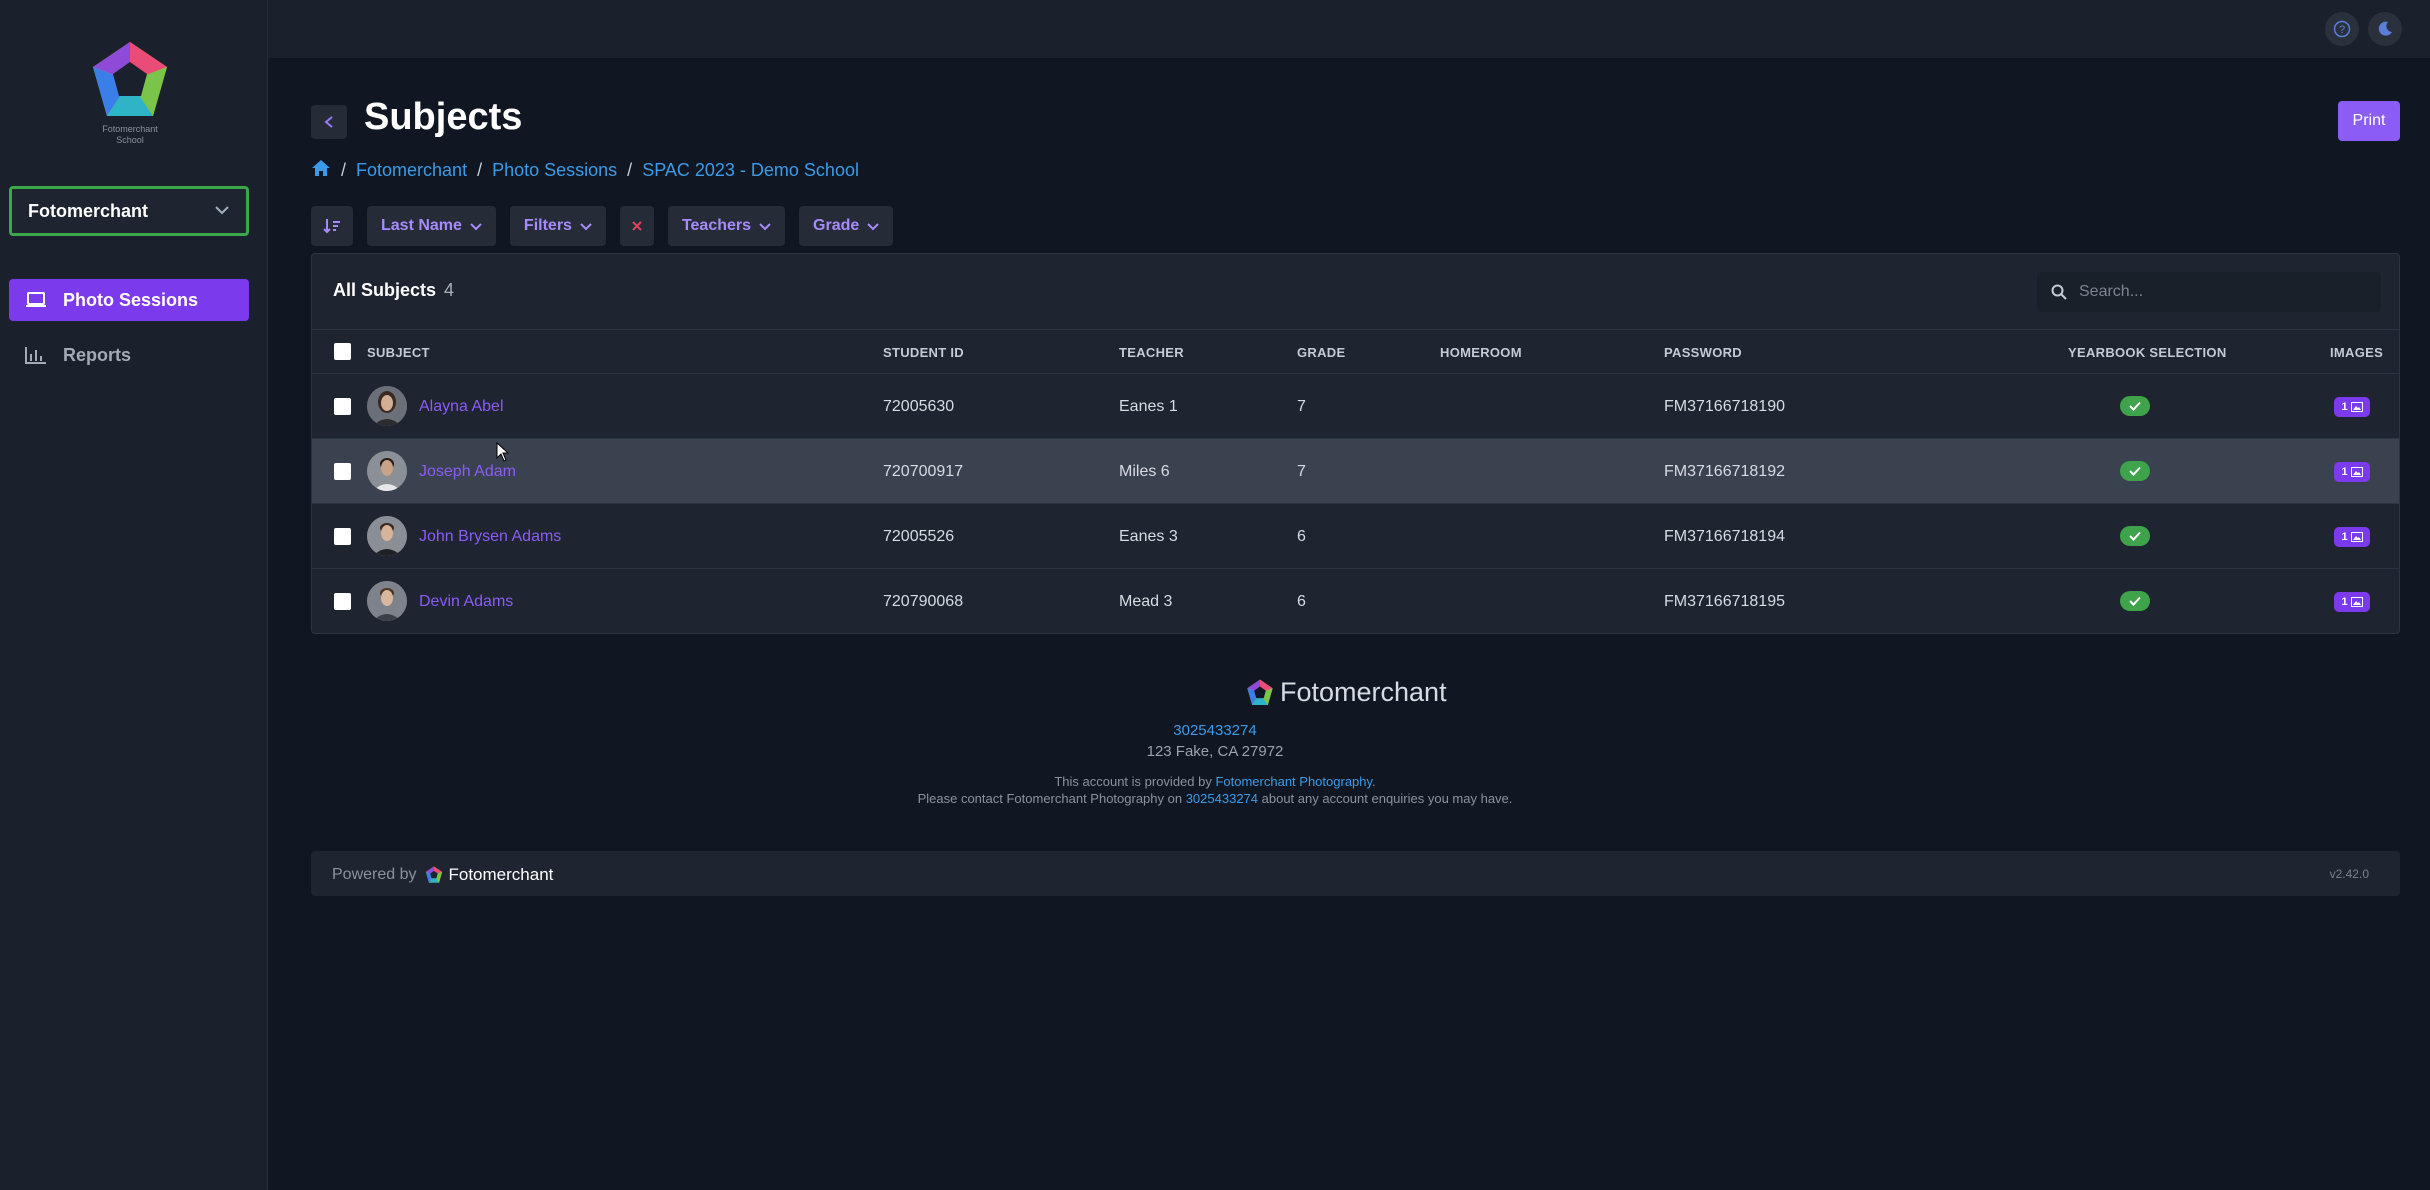 The height and width of the screenshot is (1190, 2430). What do you see at coordinates (2059, 292) in the screenshot?
I see `search-icon` at bounding box center [2059, 292].